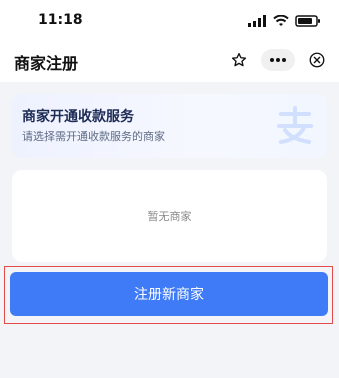  Describe the element at coordinates (317, 60) in the screenshot. I see `close-circle-icon` at that location.